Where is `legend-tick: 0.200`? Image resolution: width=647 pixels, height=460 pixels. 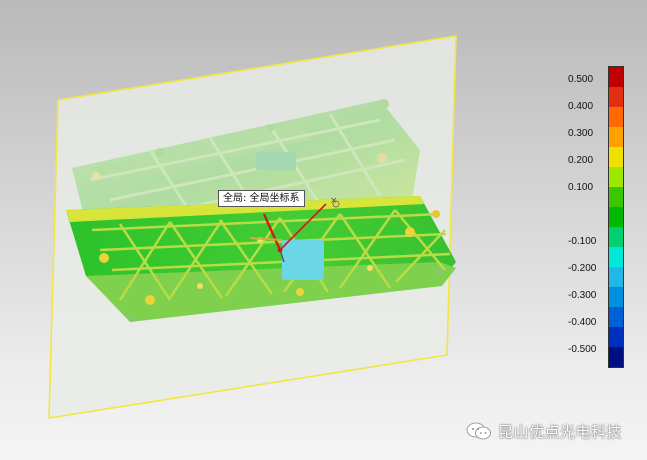
legend-tick: 0.200 is located at coordinates (581, 160).